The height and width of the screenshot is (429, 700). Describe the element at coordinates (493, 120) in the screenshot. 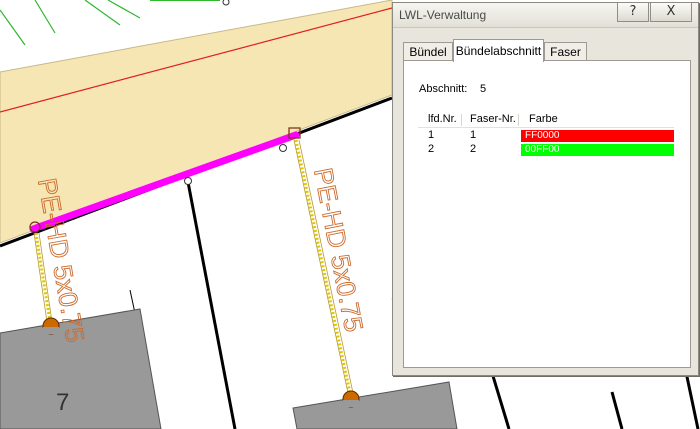

I see `col-header-faser: Faser-Nr.` at that location.